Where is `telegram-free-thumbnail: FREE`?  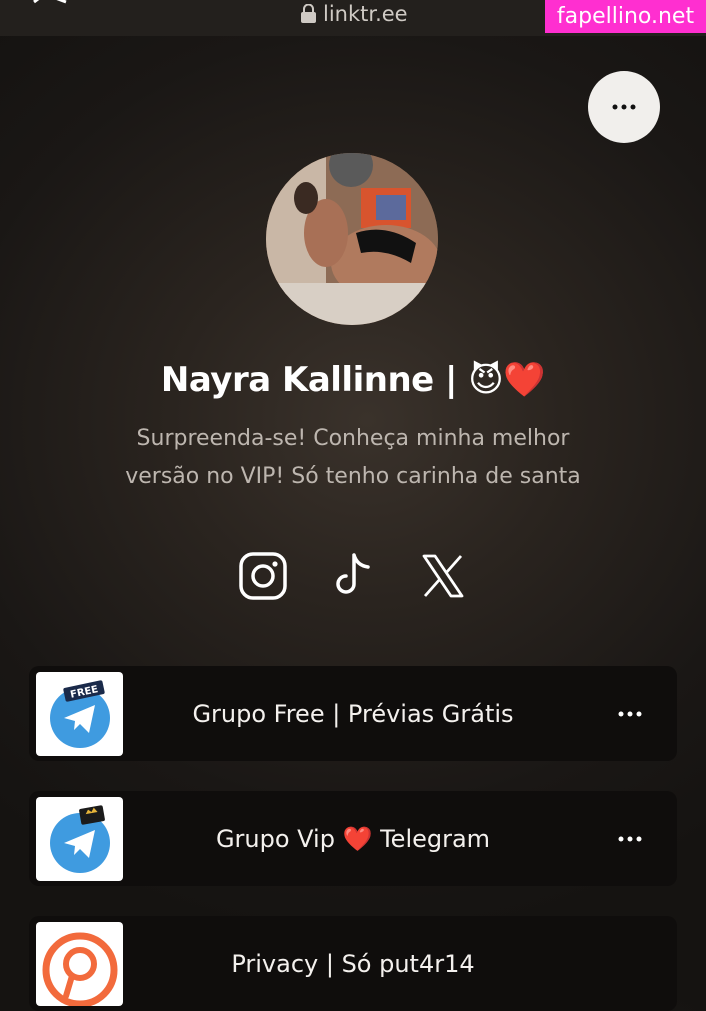
telegram-free-thumbnail: FREE is located at coordinates (79, 714).